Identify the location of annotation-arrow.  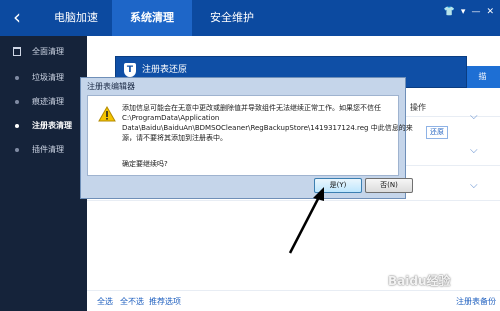
(306, 220).